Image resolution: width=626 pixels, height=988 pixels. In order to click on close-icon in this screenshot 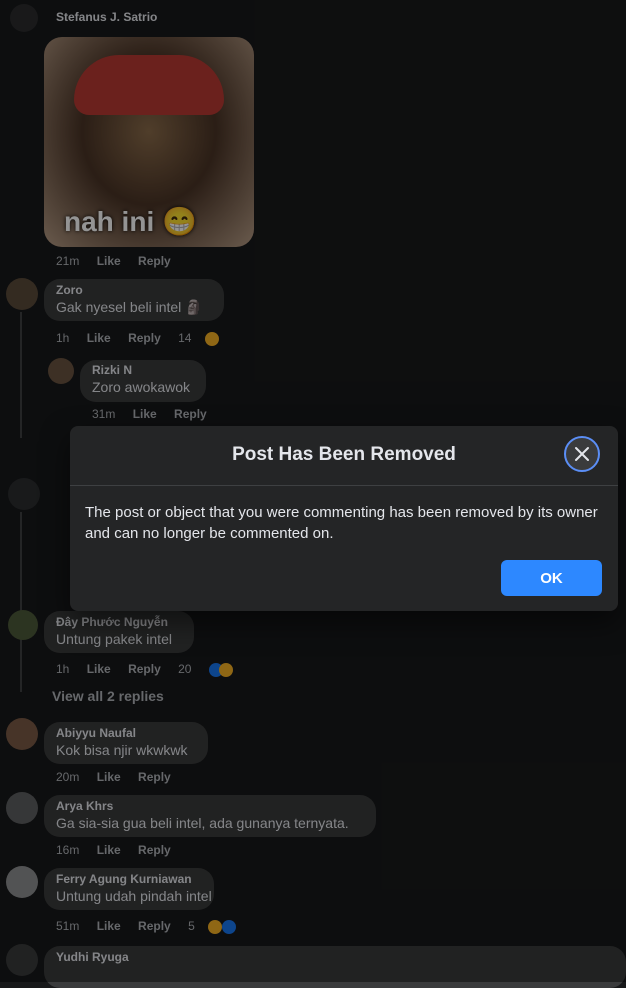, I will do `click(582, 454)`.